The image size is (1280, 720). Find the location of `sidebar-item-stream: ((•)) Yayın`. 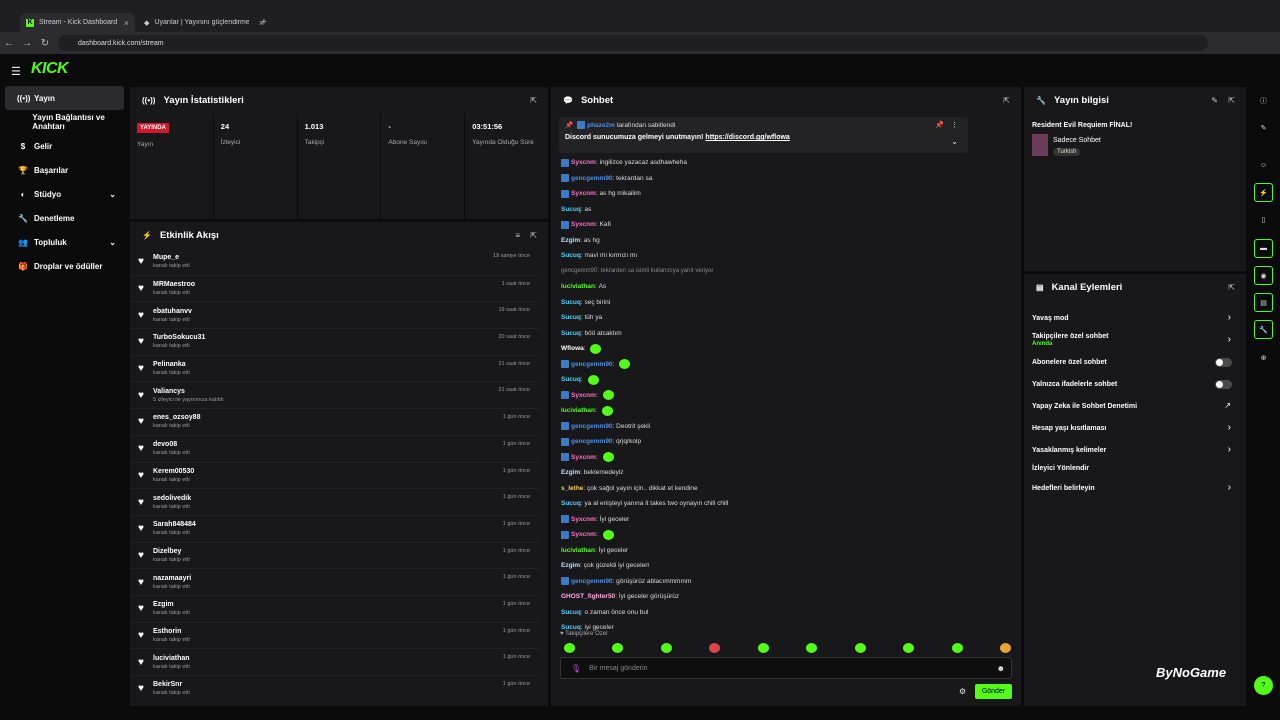

sidebar-item-stream: ((•)) Yayın is located at coordinates (64, 98).